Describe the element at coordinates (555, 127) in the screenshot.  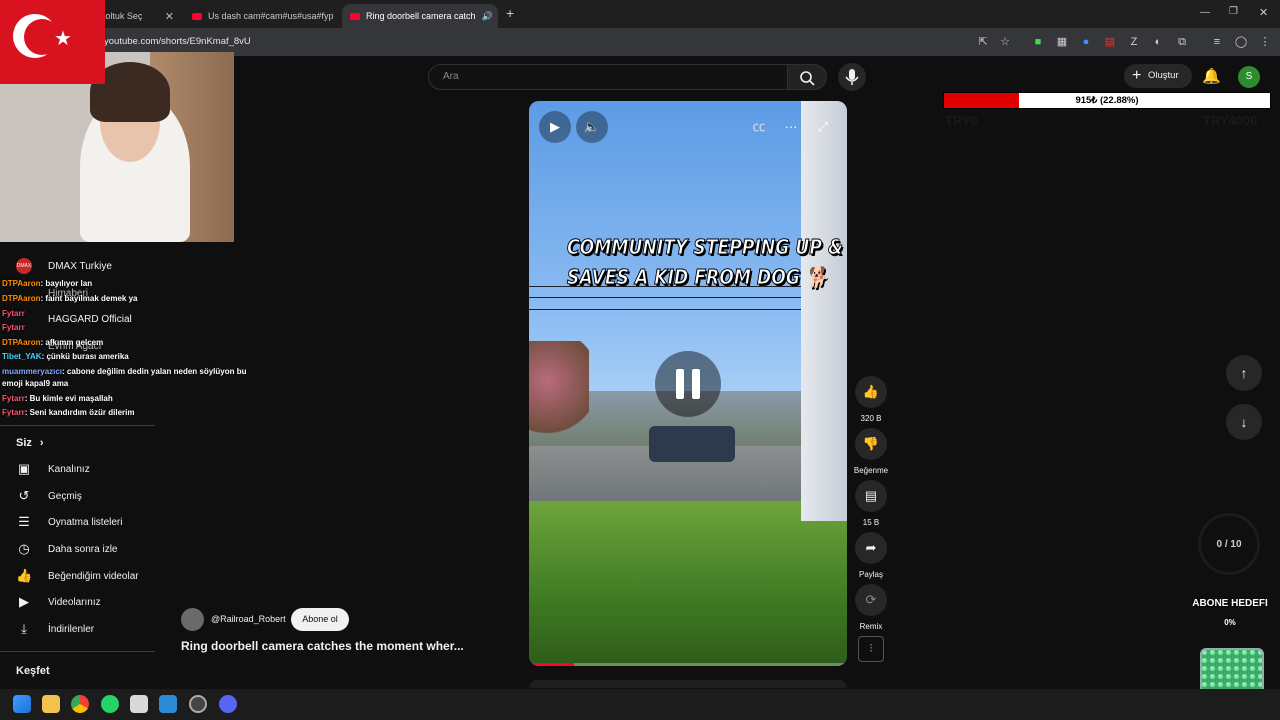
I see `play-button: ▶` at that location.